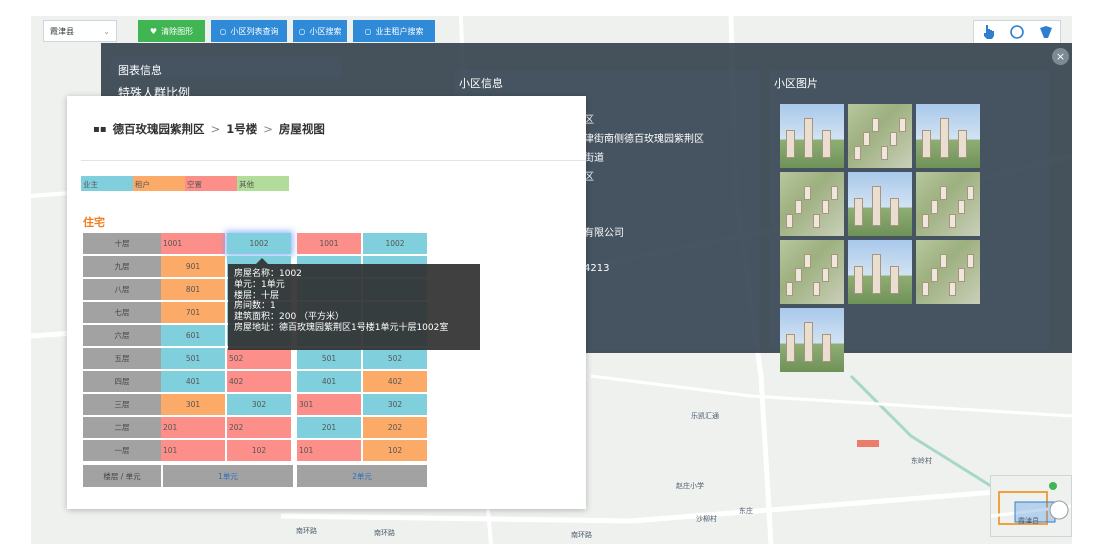 The width and height of the screenshot is (1108, 560). I want to click on map-label: 东岭村, so click(921, 461).